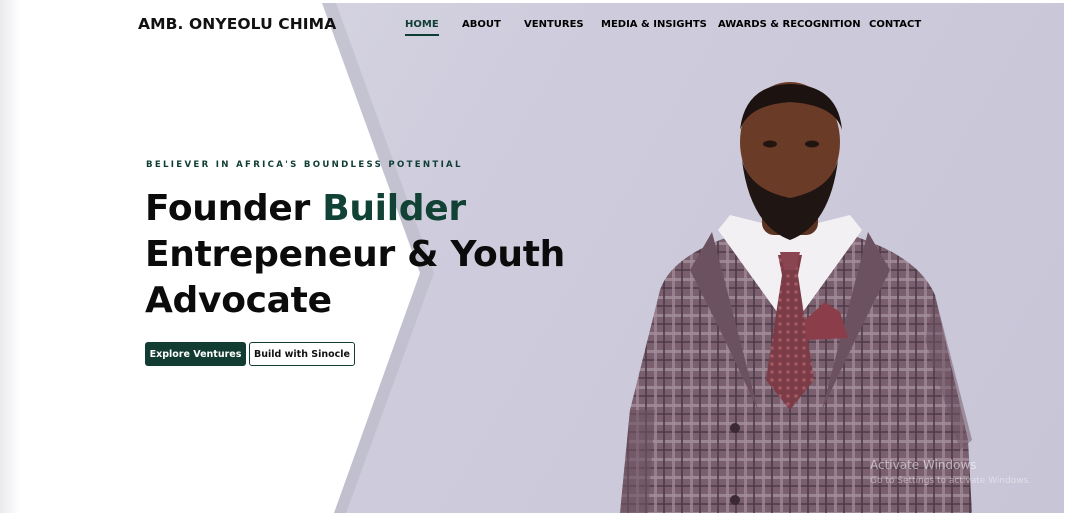 This screenshot has height=513, width=1069. What do you see at coordinates (923, 465) in the screenshot?
I see `activate-windows-watermark: Activate Windows` at bounding box center [923, 465].